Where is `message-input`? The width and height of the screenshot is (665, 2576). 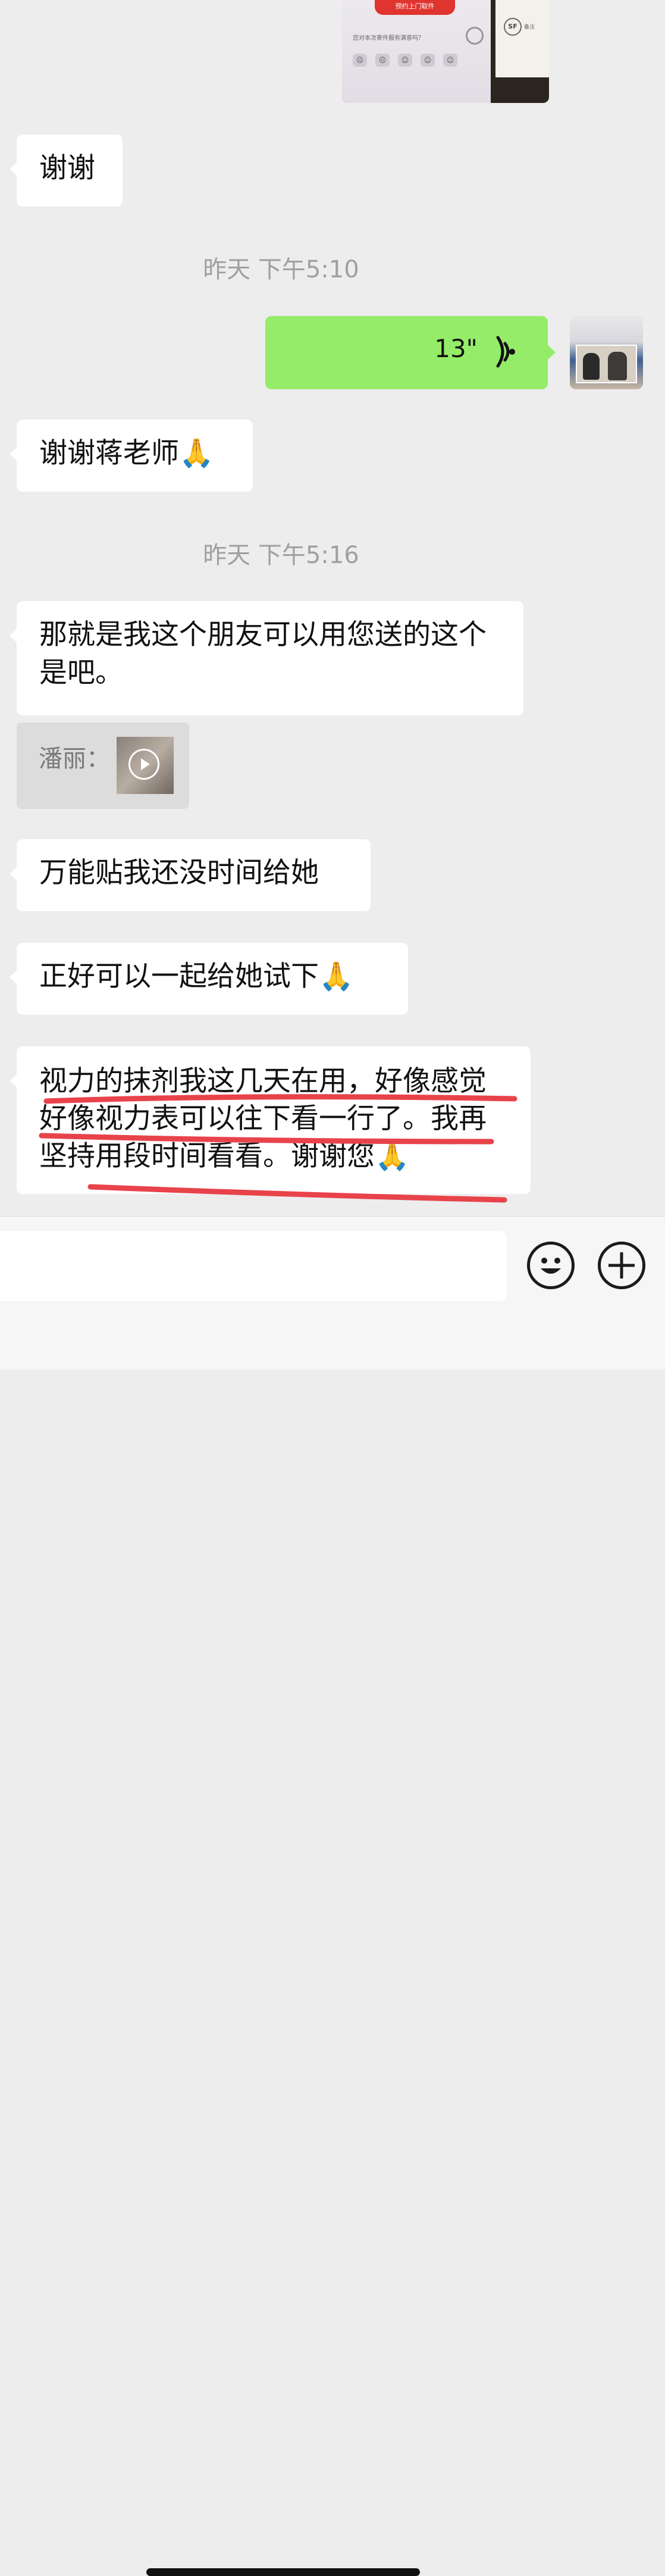
message-input is located at coordinates (253, 1266).